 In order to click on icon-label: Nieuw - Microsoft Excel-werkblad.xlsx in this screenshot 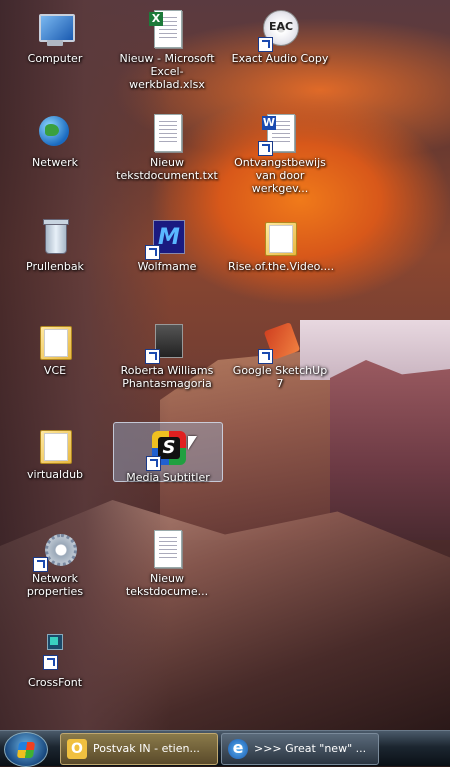, I will do `click(167, 71)`.